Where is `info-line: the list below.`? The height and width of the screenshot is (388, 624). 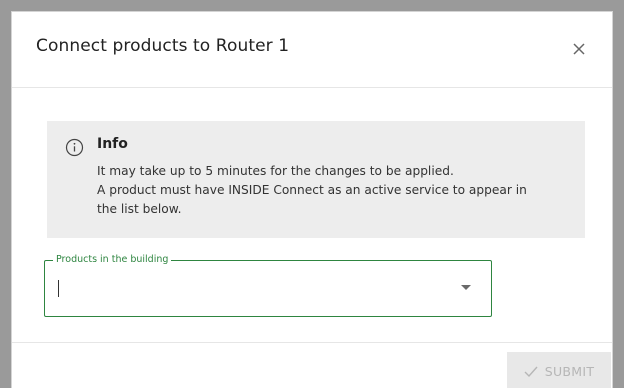 info-line: the list below. is located at coordinates (139, 209).